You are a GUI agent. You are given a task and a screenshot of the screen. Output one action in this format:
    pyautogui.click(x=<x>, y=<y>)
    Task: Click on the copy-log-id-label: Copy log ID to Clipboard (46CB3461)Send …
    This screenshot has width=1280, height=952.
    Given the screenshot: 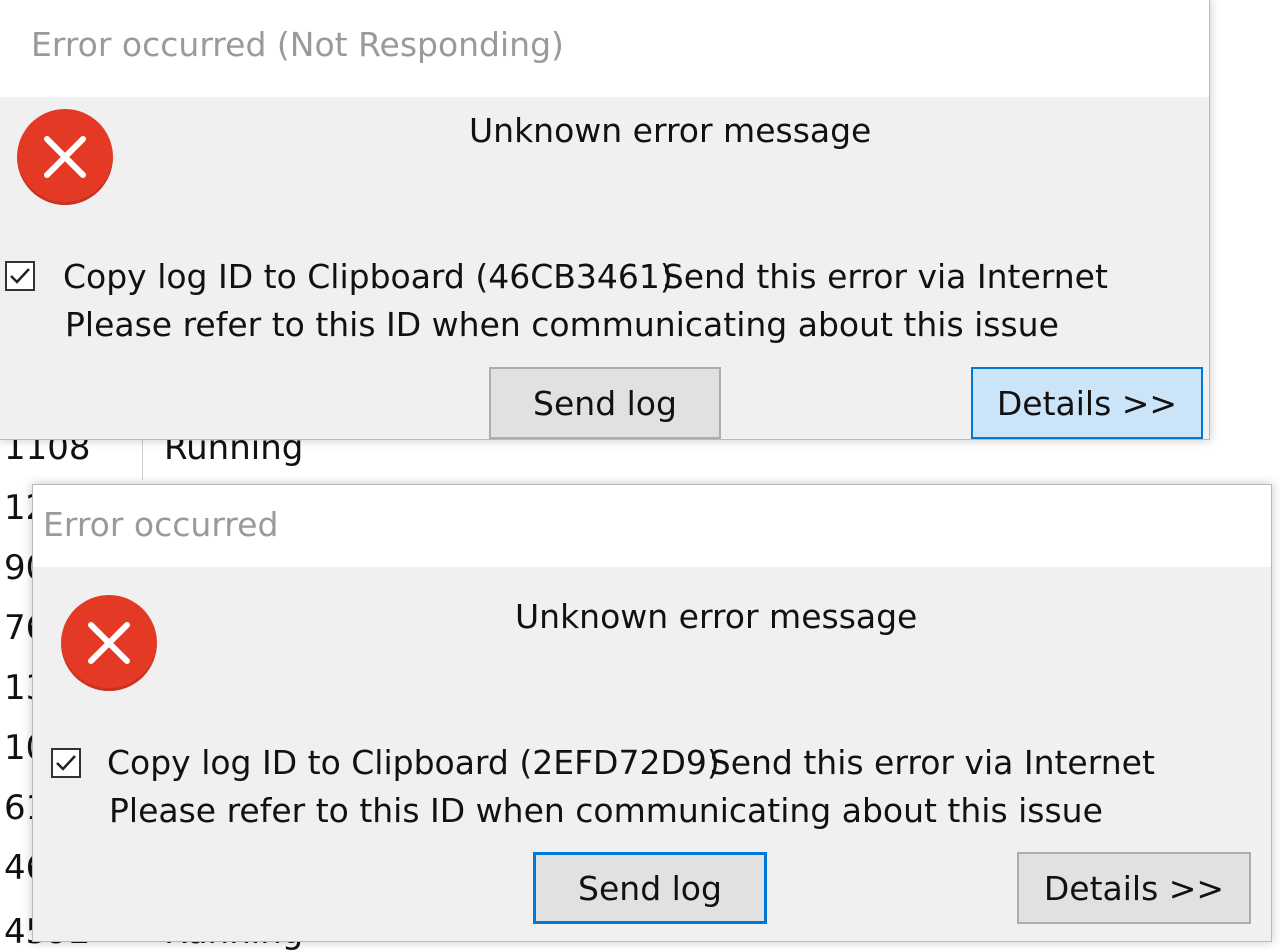 What is the action you would take?
    pyautogui.click(x=585, y=276)
    